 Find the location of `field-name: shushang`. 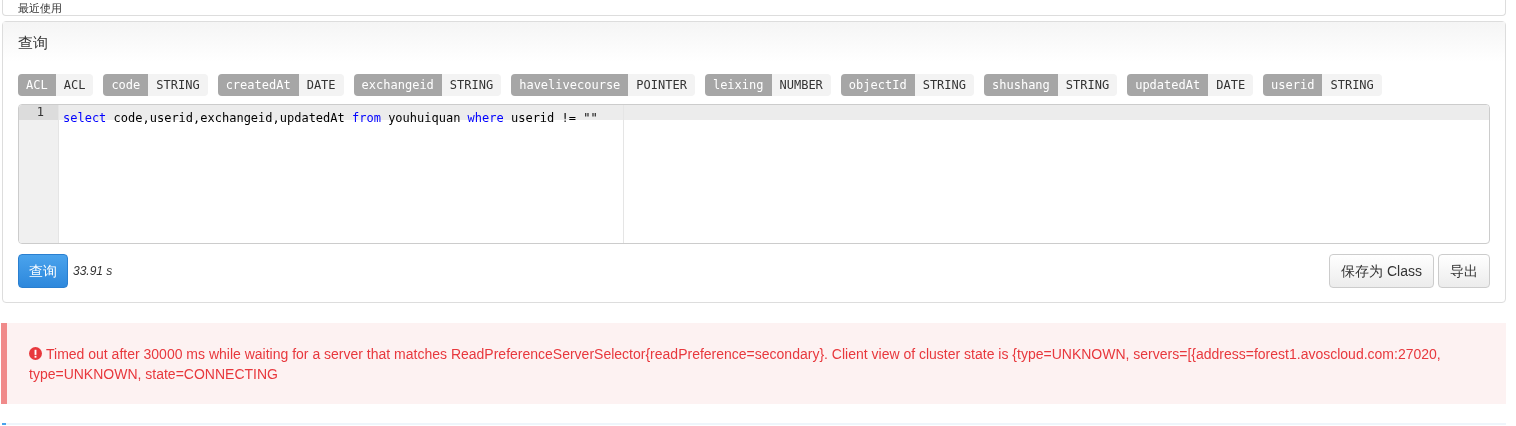

field-name: shushang is located at coordinates (1021, 85).